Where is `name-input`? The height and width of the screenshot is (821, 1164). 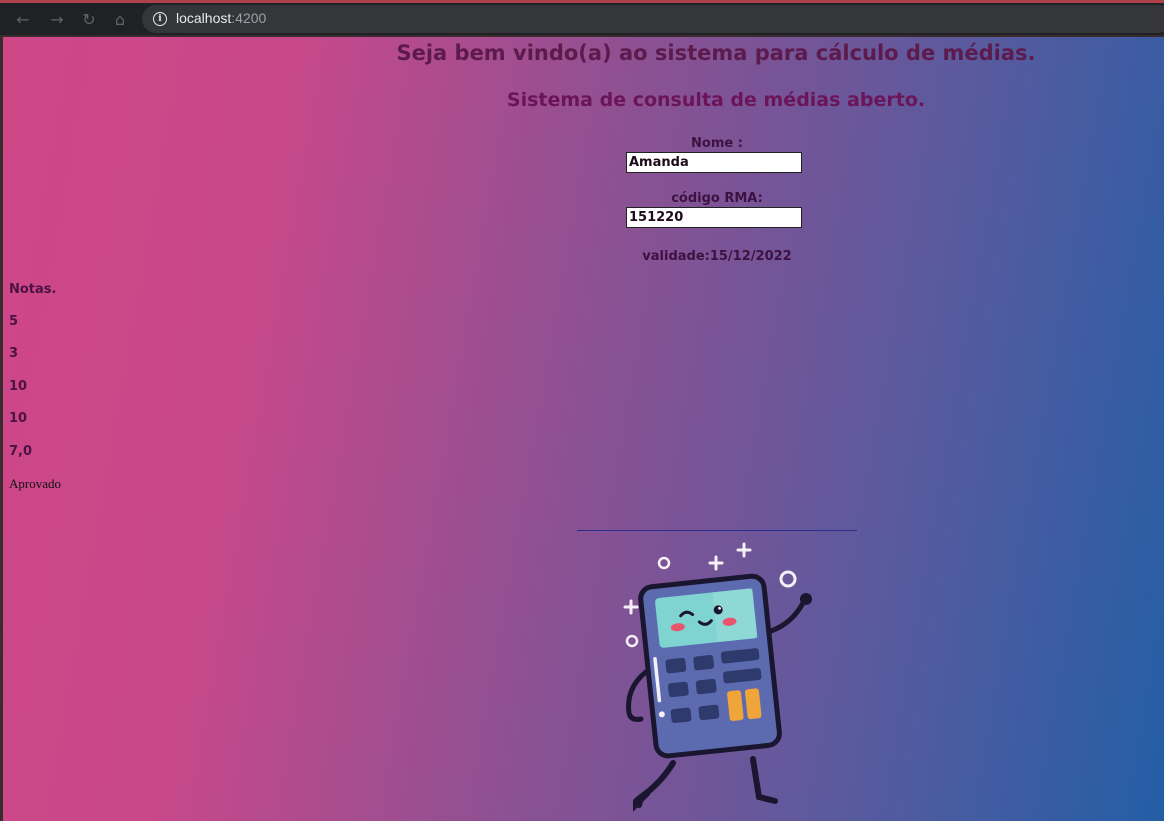 name-input is located at coordinates (714, 162).